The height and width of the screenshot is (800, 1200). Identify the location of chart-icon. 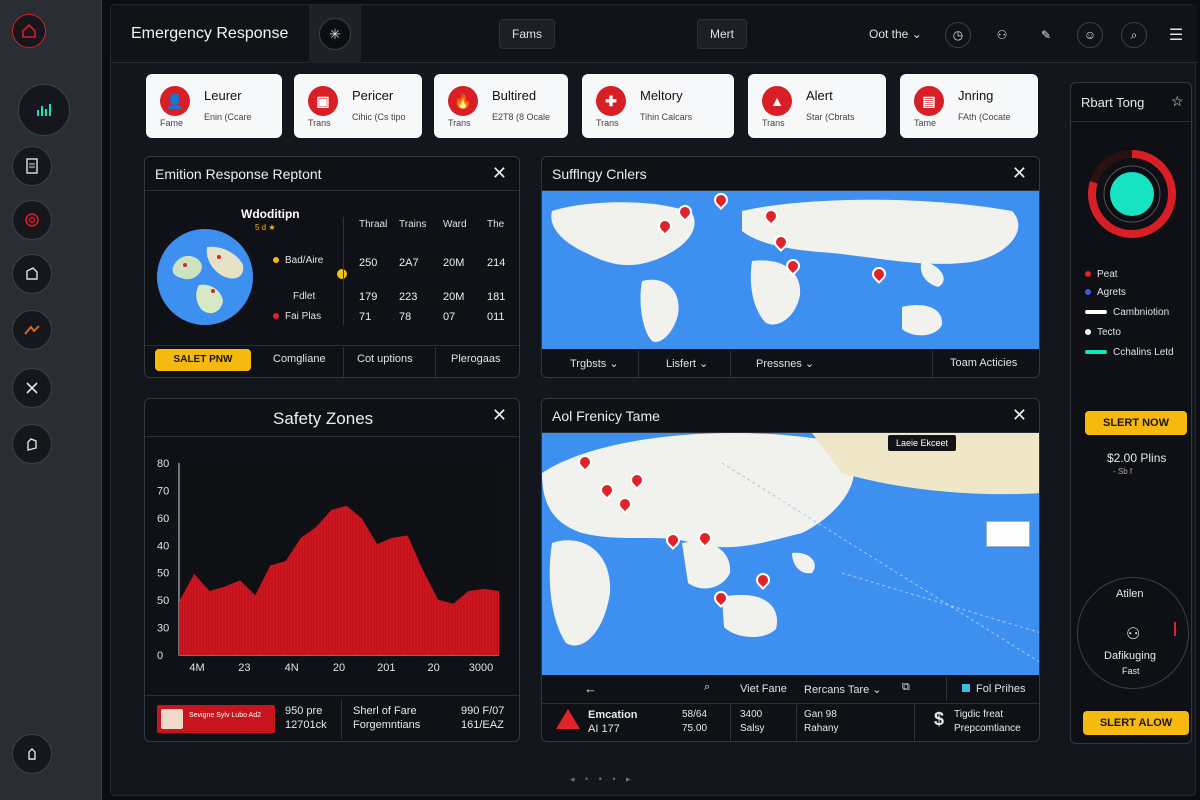
(44, 110).